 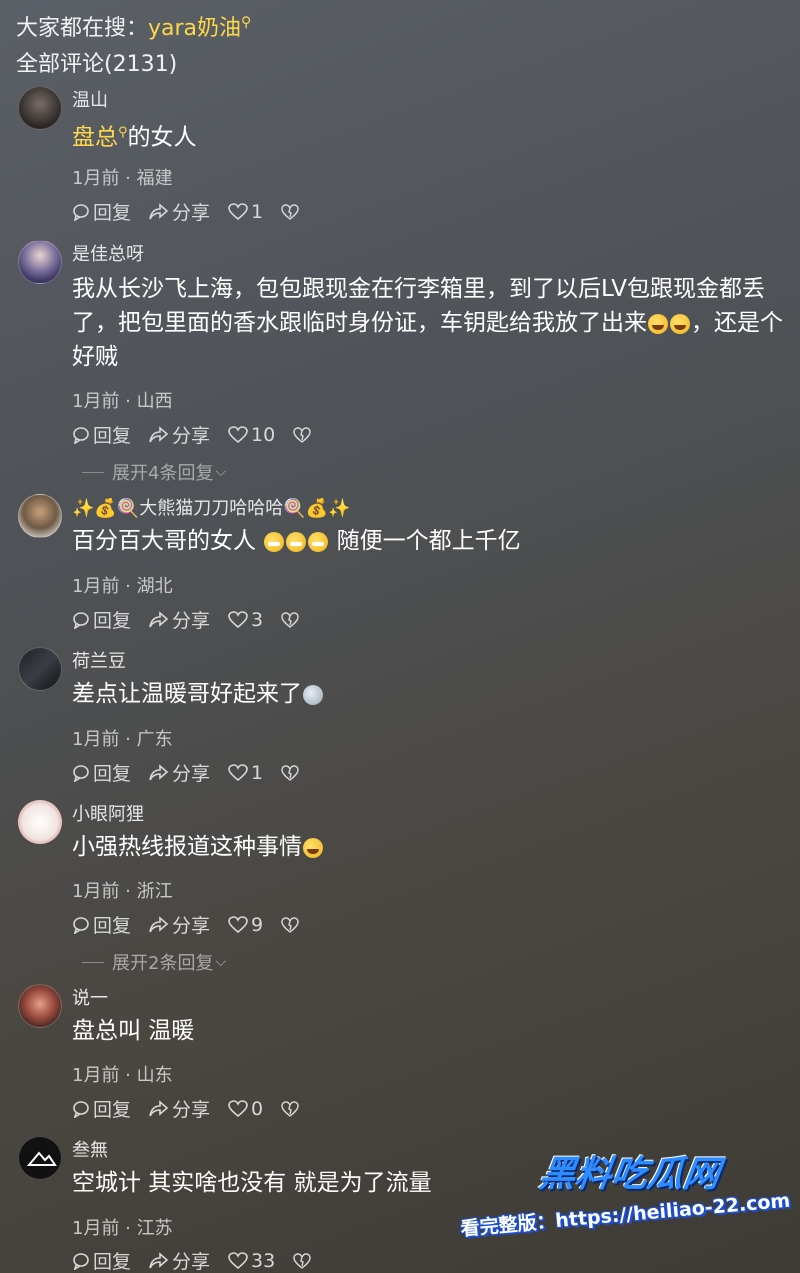 What do you see at coordinates (164, 541) in the screenshot?
I see `comment-text-main: 百分百大哥的女人` at bounding box center [164, 541].